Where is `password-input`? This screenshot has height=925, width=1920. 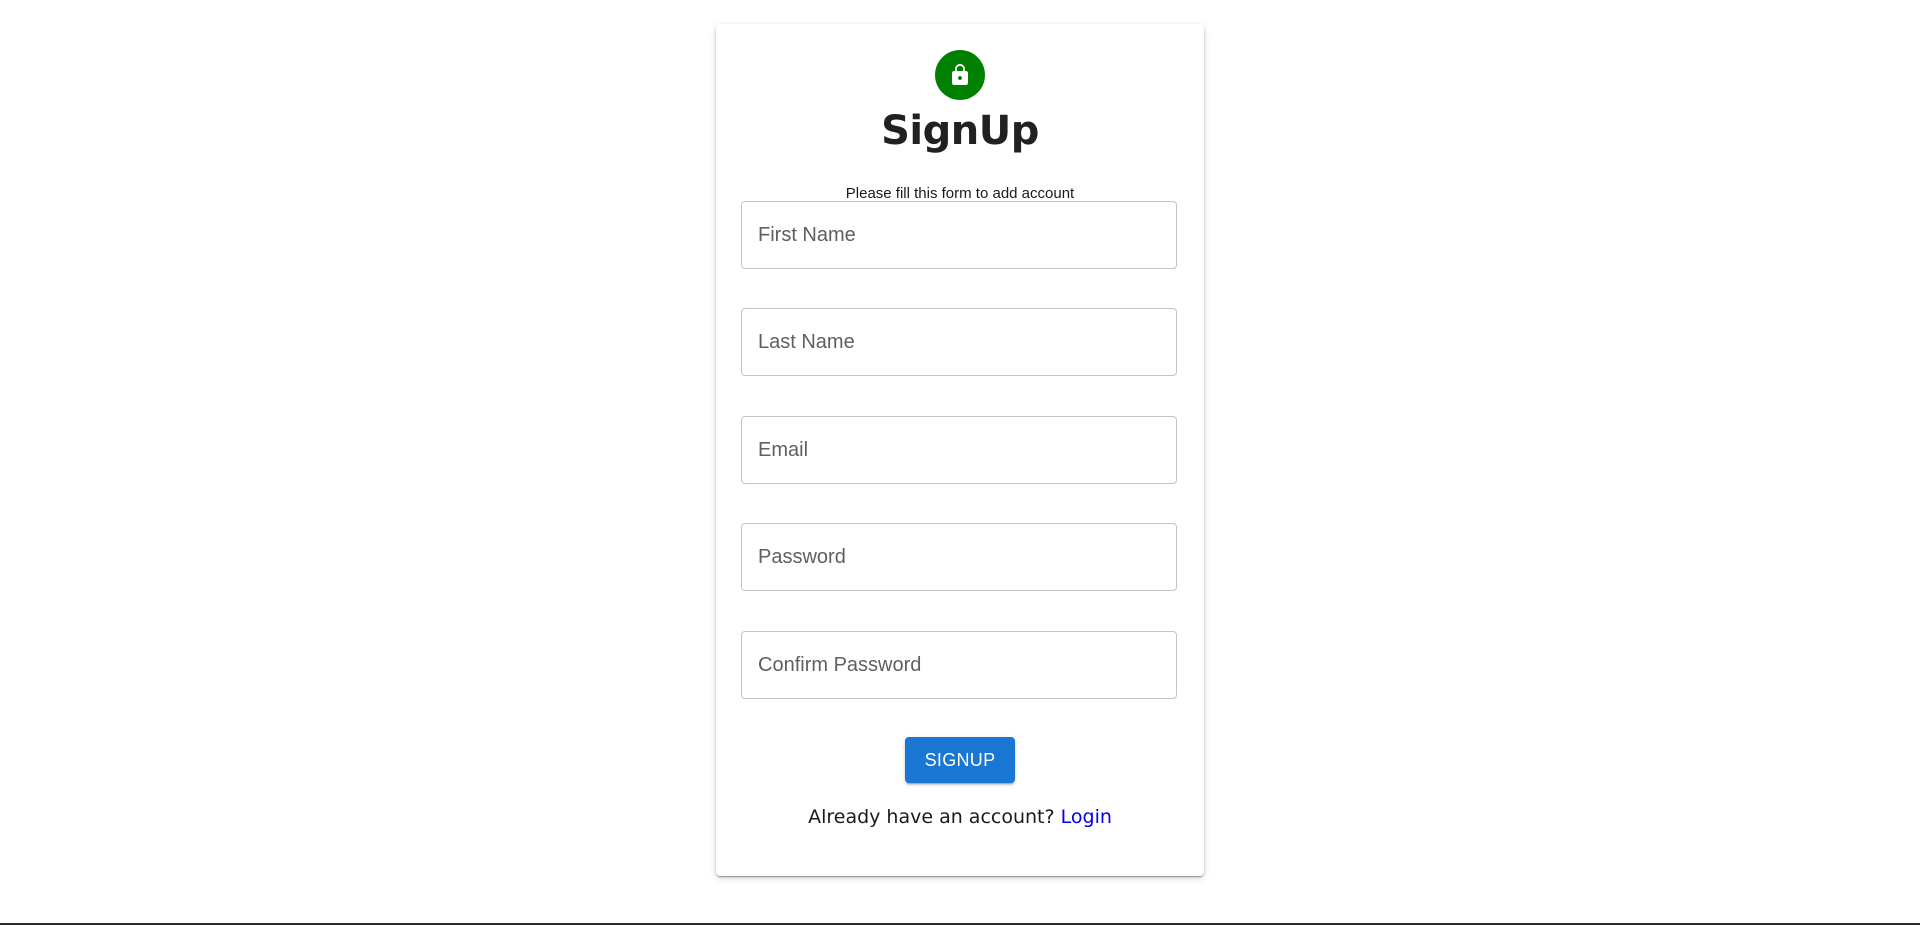
password-input is located at coordinates (959, 557).